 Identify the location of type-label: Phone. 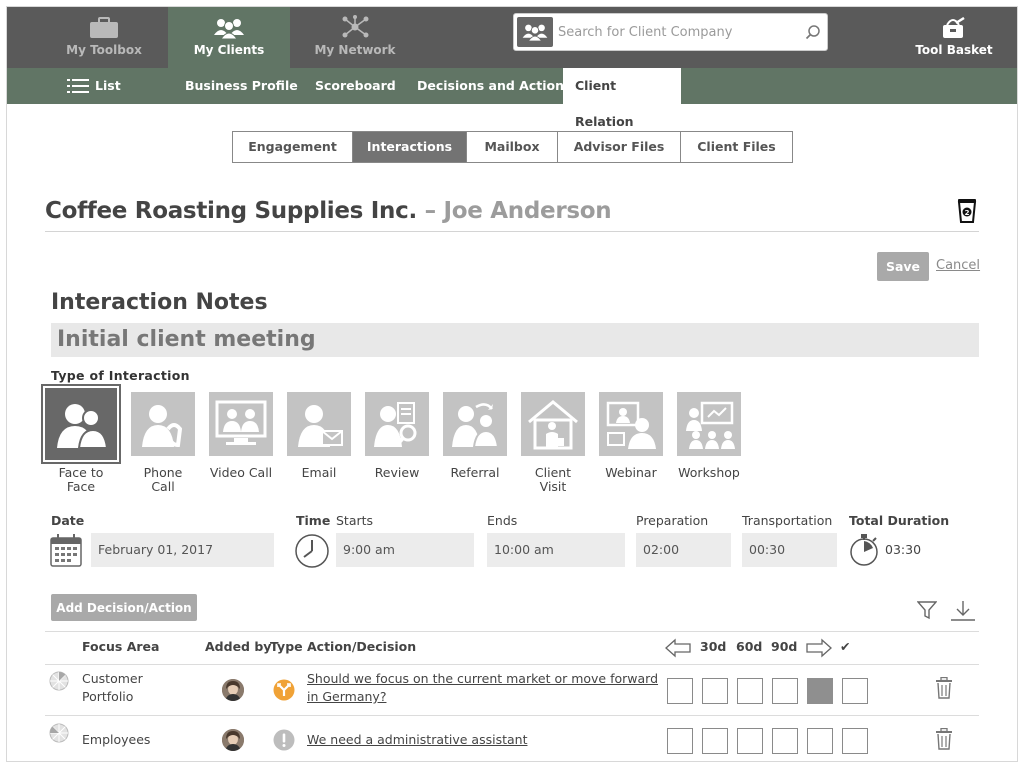
(163, 472).